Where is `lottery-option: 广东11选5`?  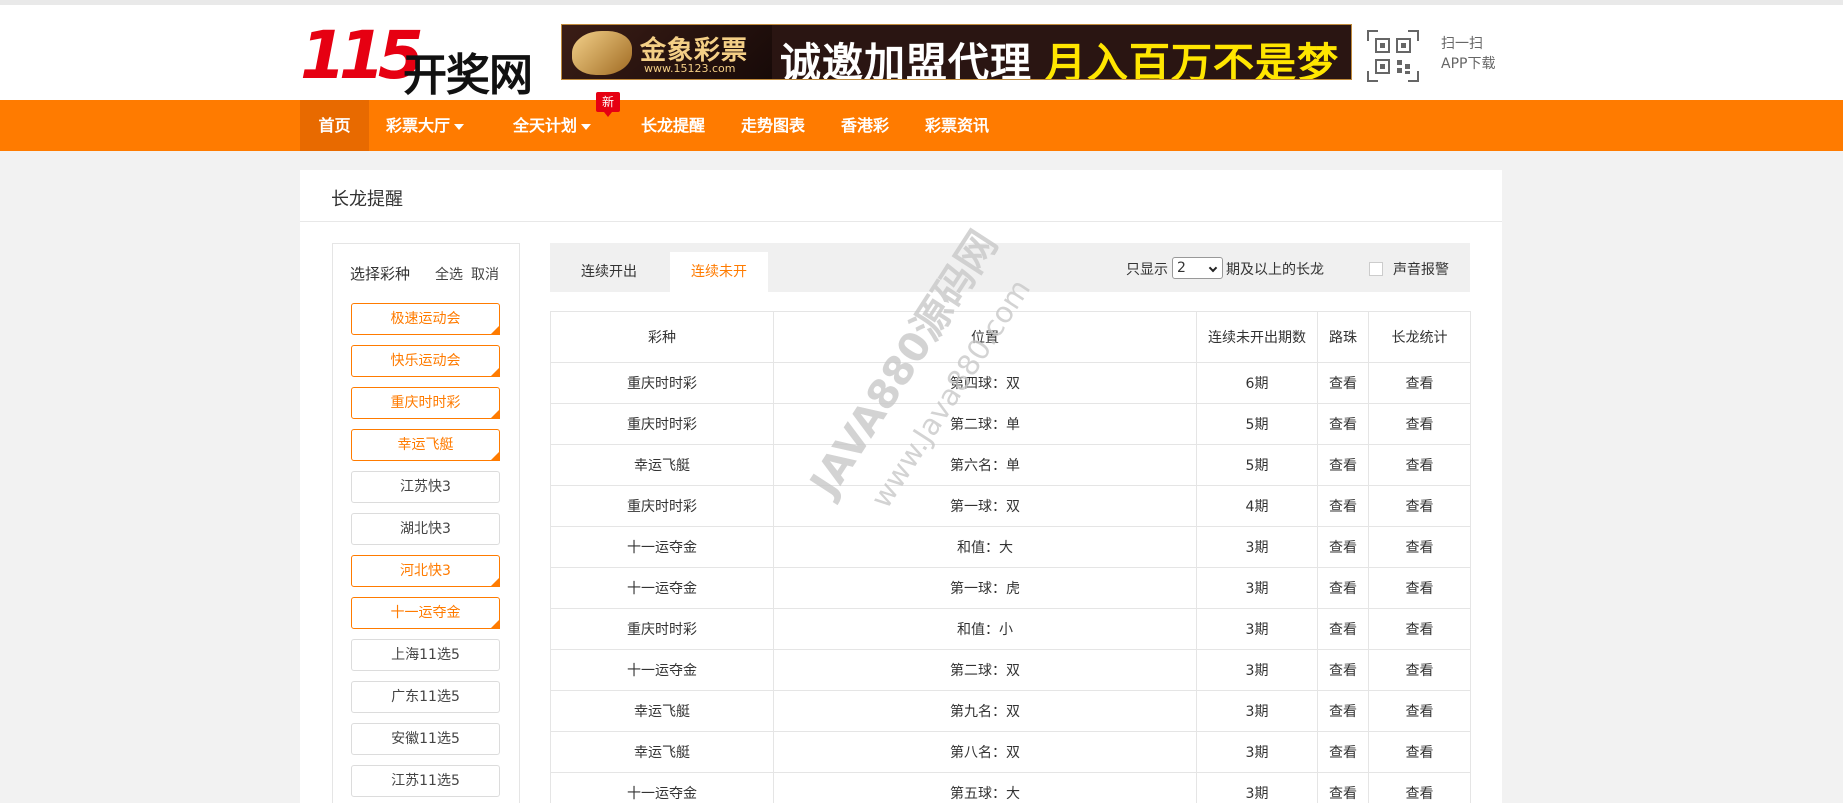 lottery-option: 广东11选5 is located at coordinates (425, 697).